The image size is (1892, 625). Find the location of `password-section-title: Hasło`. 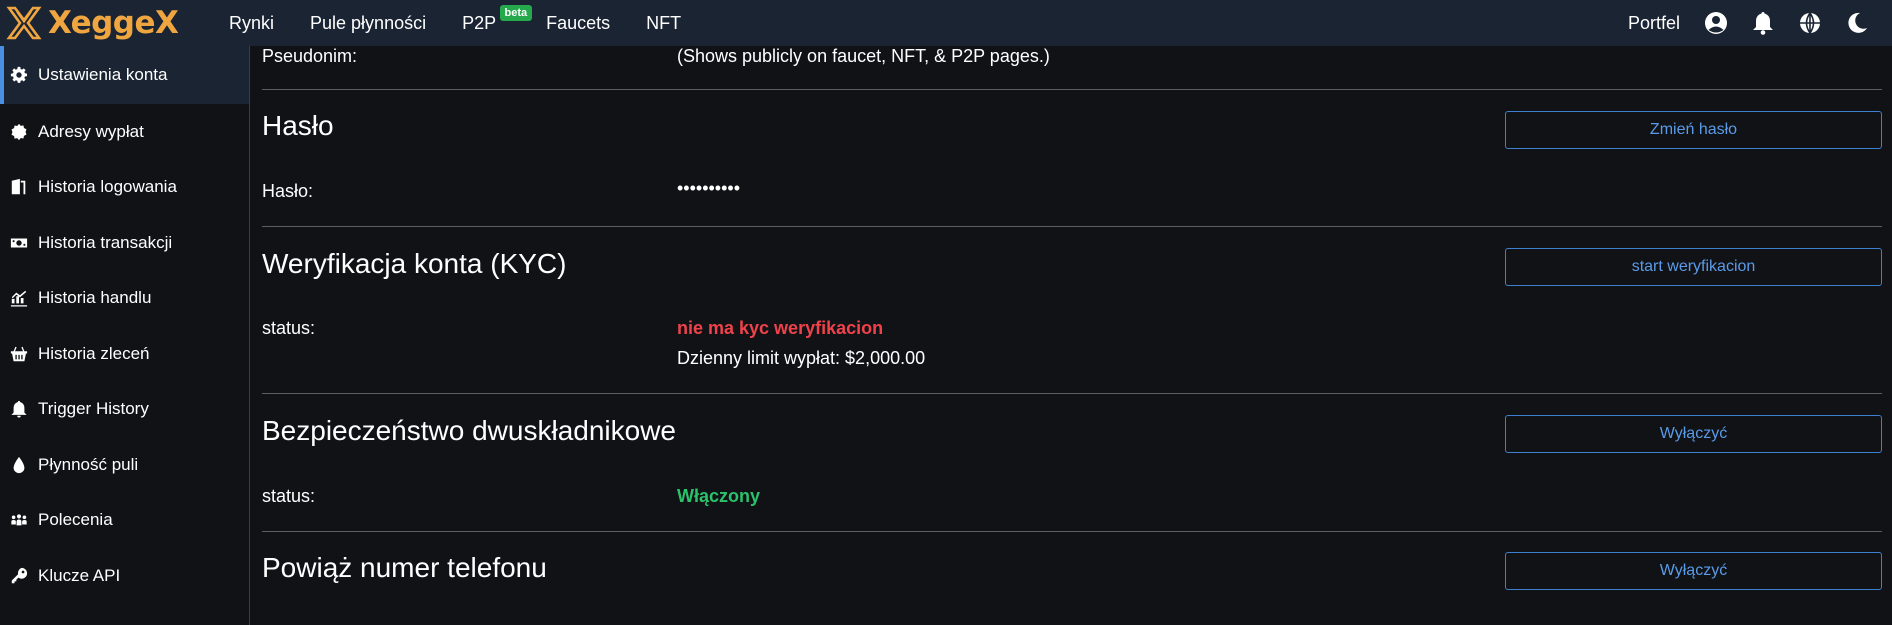

password-section-title: Hasło is located at coordinates (298, 125).